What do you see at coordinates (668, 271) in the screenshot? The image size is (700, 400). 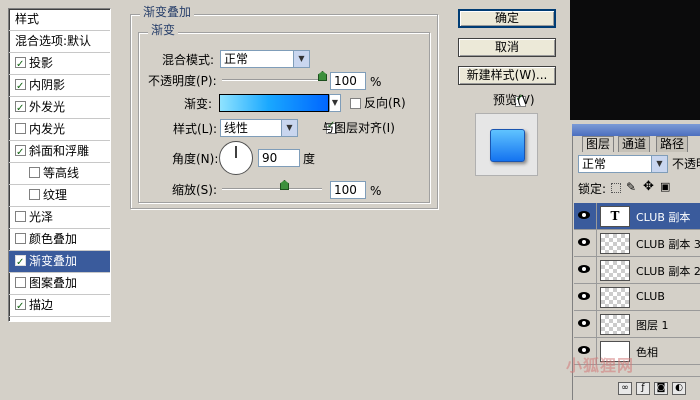 I see `layer-name: CLUB 副本 2` at bounding box center [668, 271].